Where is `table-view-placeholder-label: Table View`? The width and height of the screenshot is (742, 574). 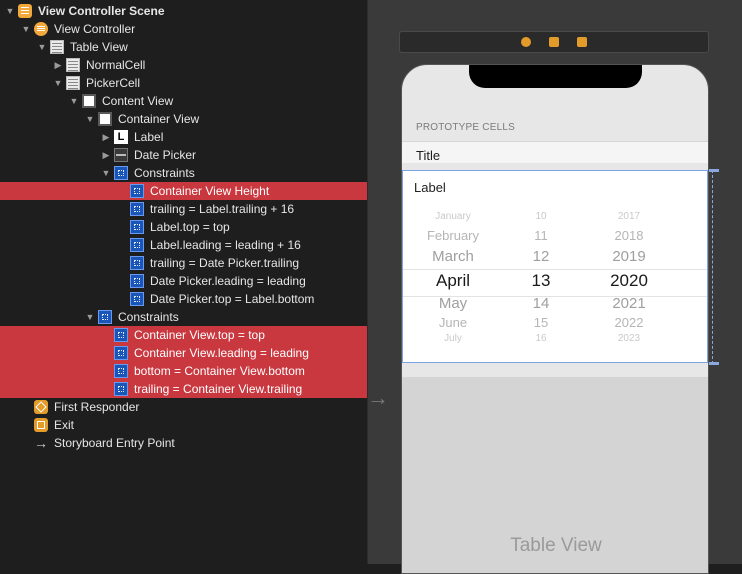 table-view-placeholder-label: Table View is located at coordinates (556, 545).